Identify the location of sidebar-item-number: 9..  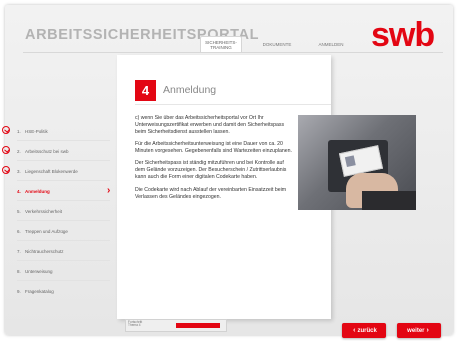
(19, 291).